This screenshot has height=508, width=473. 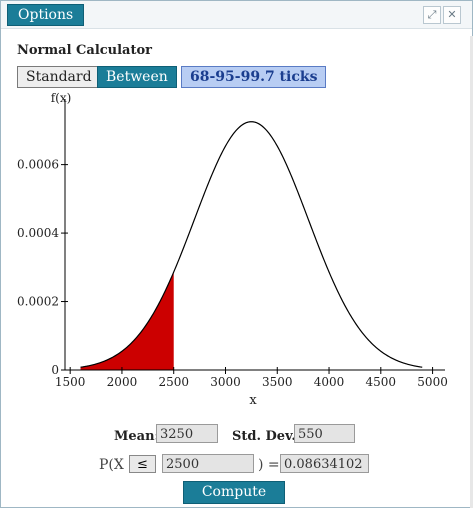 I want to click on sd-label: Std. Dev.:, so click(x=266, y=436).